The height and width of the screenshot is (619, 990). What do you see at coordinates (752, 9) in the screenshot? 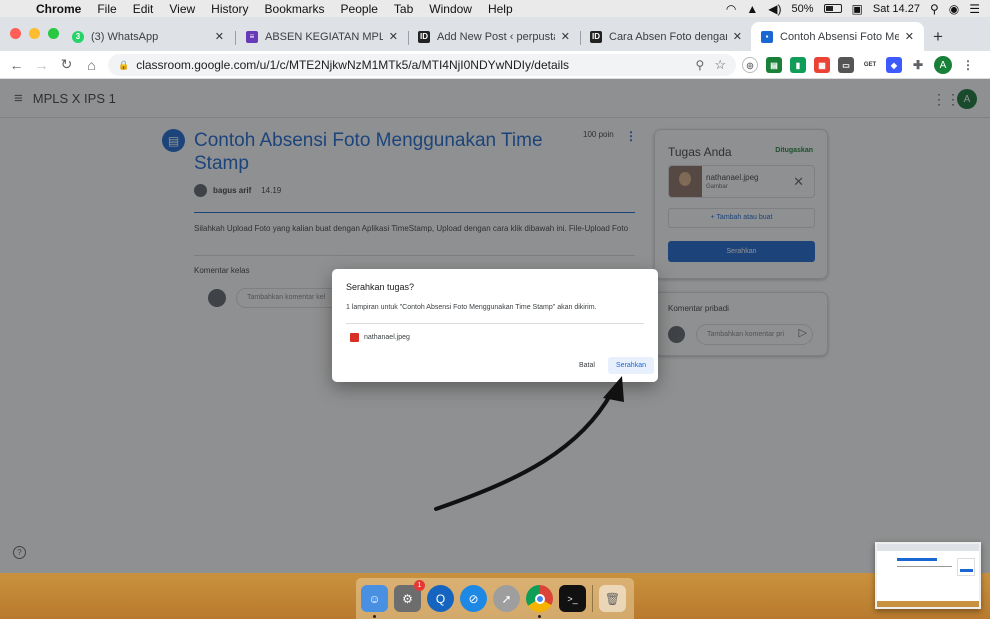
I see `eject-icon: ▲` at bounding box center [752, 9].